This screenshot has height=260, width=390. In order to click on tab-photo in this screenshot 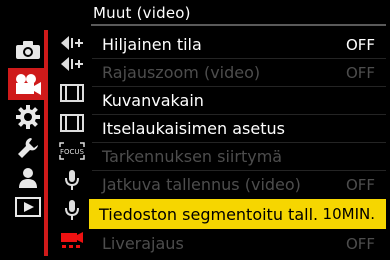, I will do `click(28, 50)`.